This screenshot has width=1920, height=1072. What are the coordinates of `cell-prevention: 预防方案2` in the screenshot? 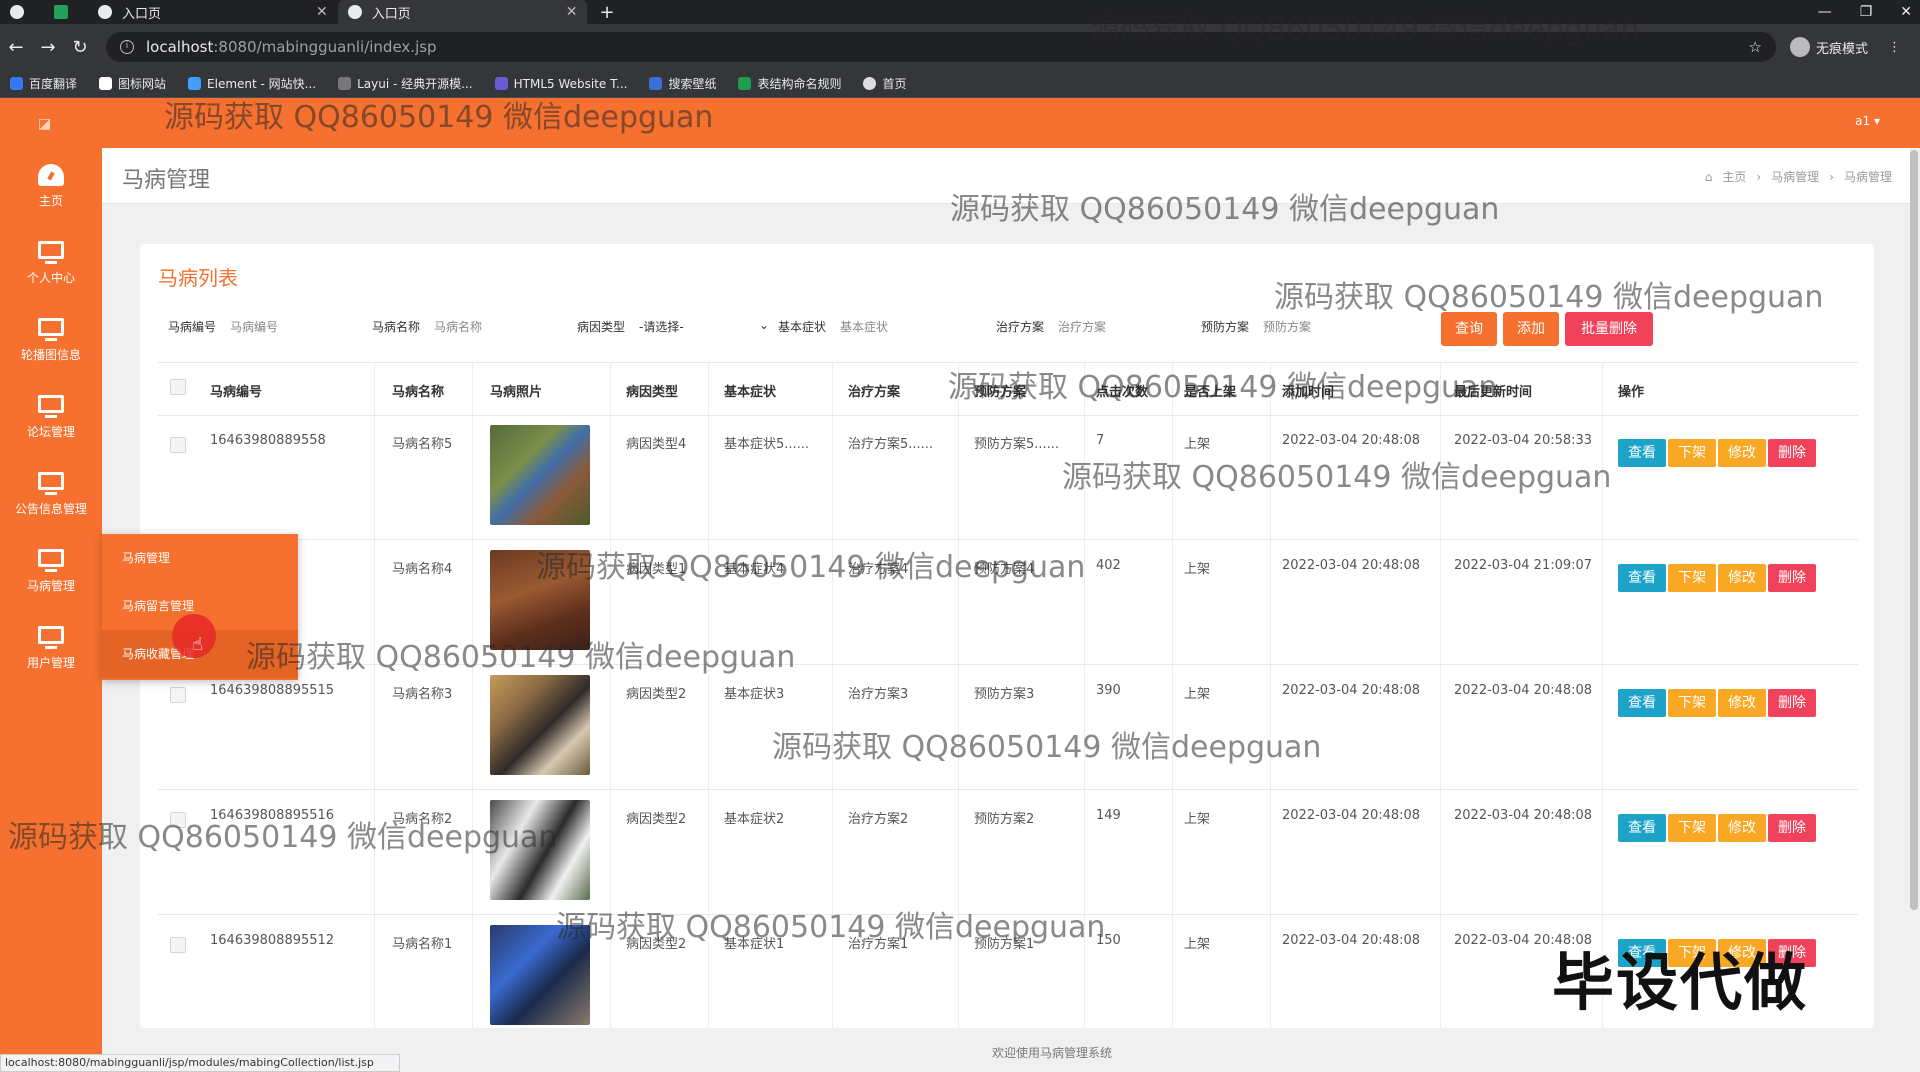 It's located at (1004, 819).